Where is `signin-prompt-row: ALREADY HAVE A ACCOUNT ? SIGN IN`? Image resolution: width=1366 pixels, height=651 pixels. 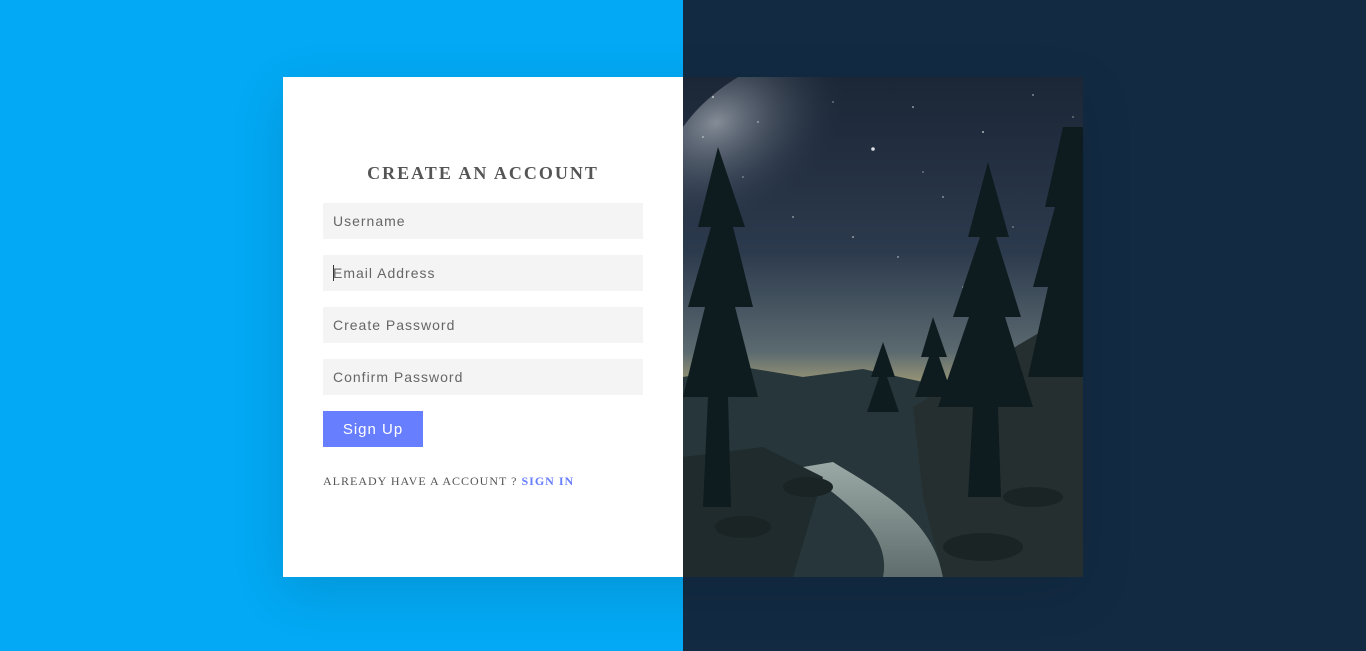 signin-prompt-row: ALREADY HAVE A ACCOUNT ? SIGN IN is located at coordinates (448, 481).